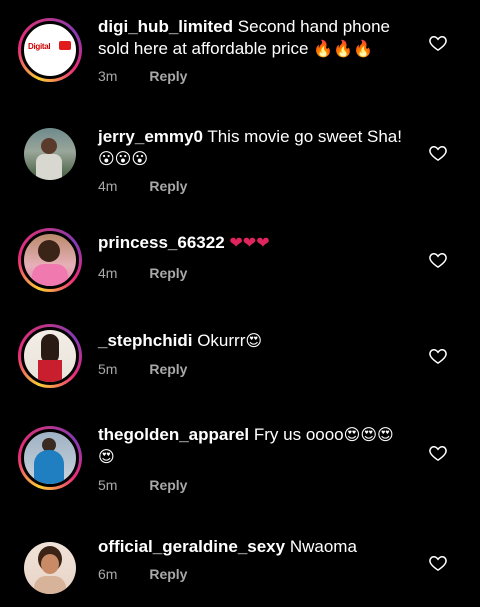  Describe the element at coordinates (161, 242) in the screenshot. I see `comment-username: princess_66322` at that location.